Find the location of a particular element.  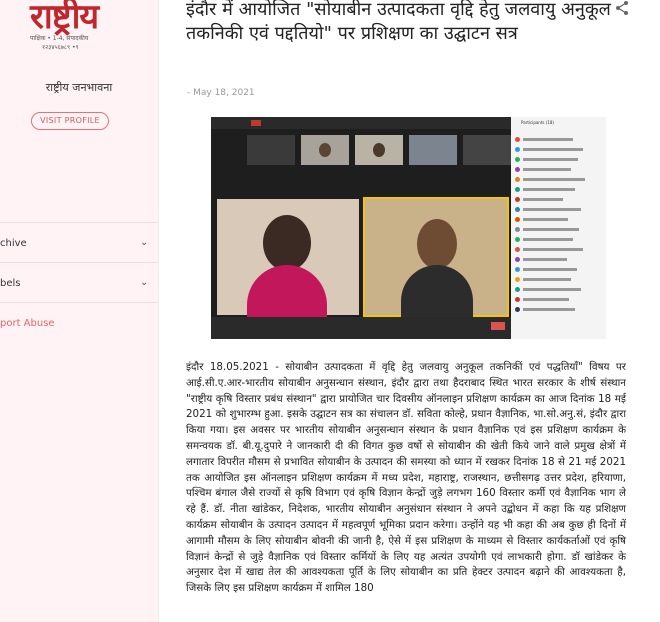

logo-subtitle-2: १२३४५६७८९ •९ is located at coordinates (60, 47).